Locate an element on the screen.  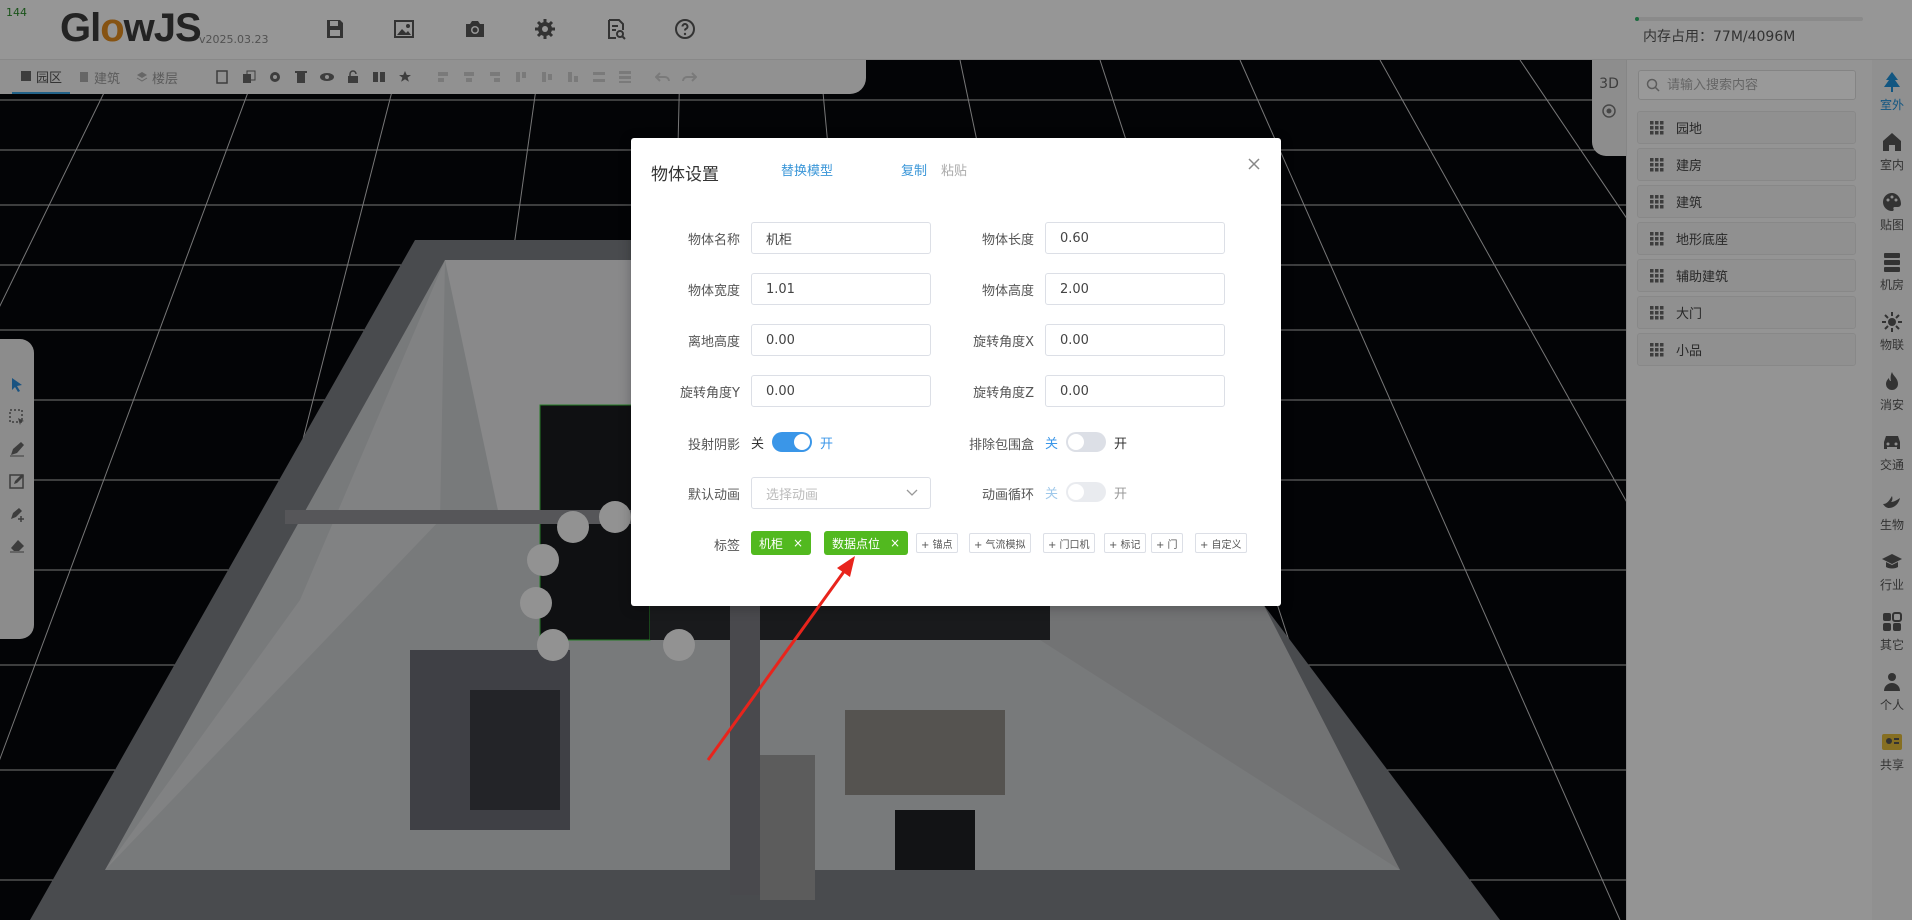
camera-icon is located at coordinates (475, 29).